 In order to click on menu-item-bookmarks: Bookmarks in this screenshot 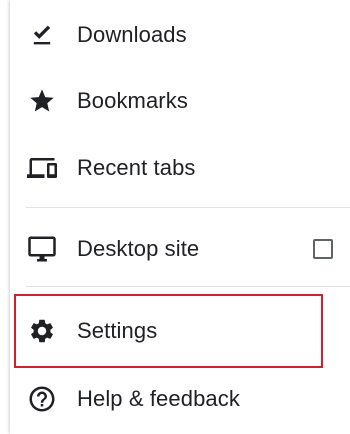, I will do `click(180, 101)`.